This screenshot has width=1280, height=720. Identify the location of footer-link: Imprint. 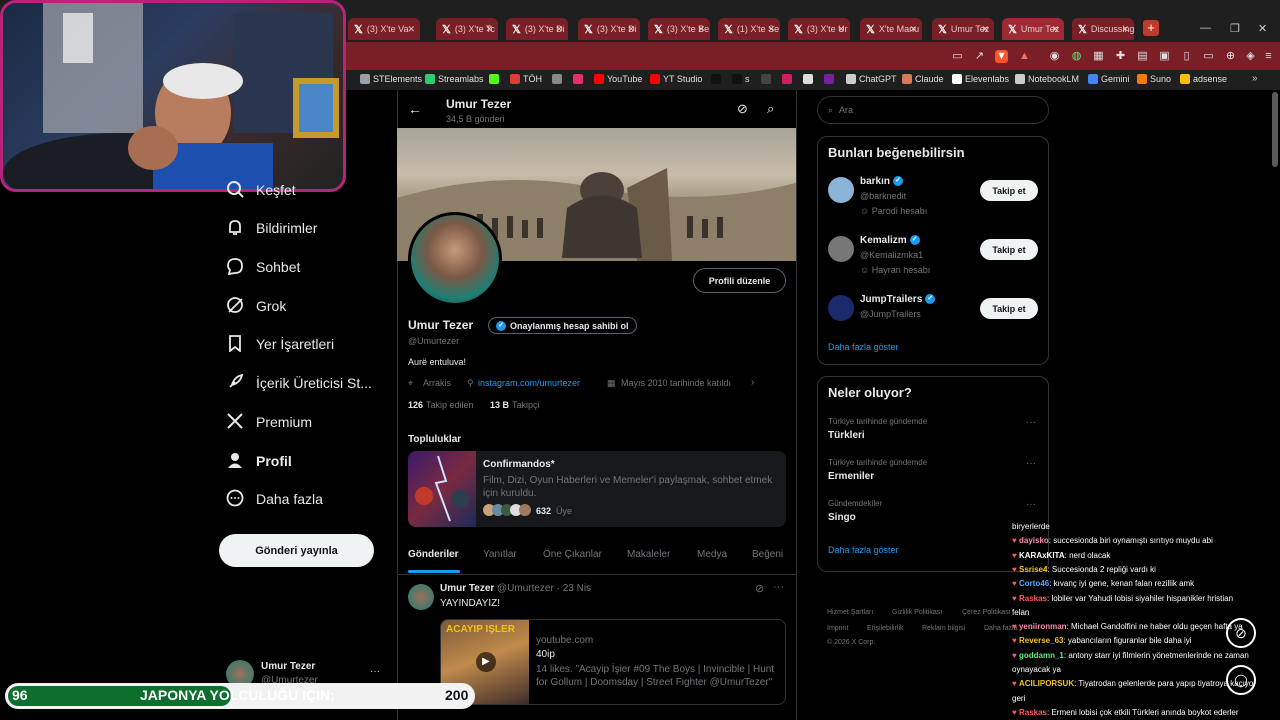
(837, 628).